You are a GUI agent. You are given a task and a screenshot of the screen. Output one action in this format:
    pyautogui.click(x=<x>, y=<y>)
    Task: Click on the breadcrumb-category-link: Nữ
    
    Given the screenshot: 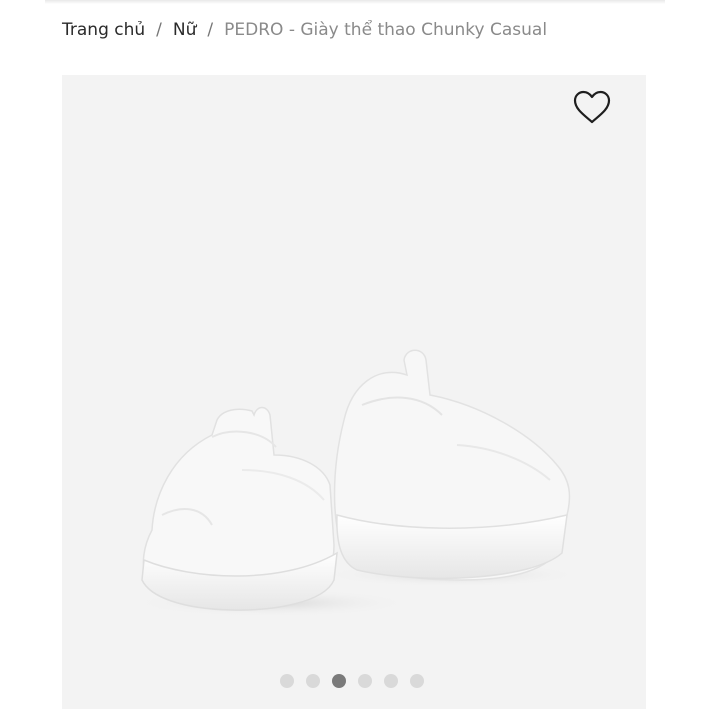 What is the action you would take?
    pyautogui.click(x=185, y=30)
    